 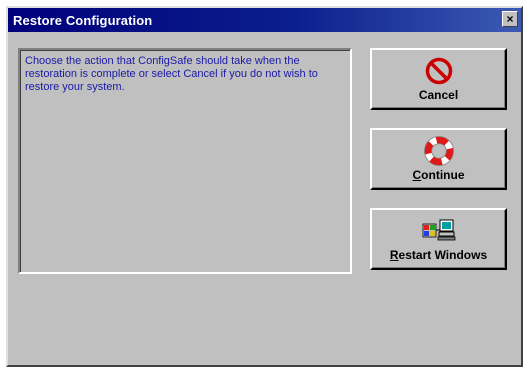 What do you see at coordinates (439, 231) in the screenshot?
I see `windows-computer-icon` at bounding box center [439, 231].